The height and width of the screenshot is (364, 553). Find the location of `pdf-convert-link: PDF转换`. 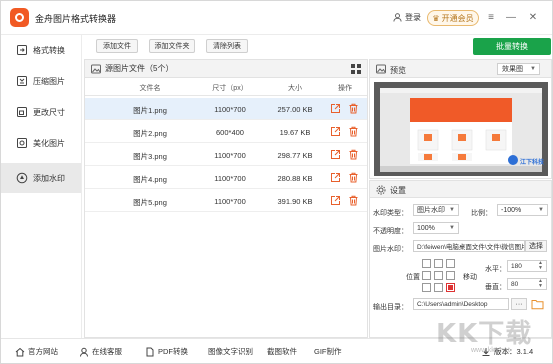

pdf-convert-link: PDF转换 is located at coordinates (166, 351).